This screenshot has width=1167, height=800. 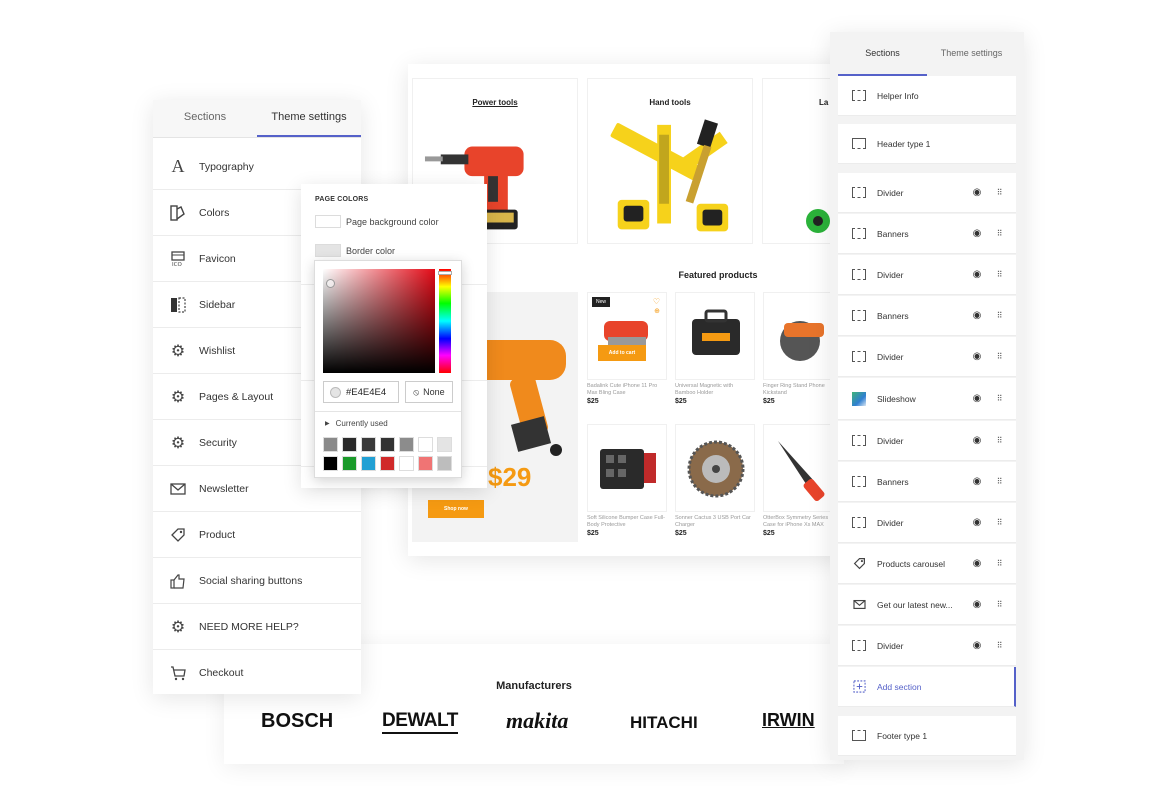 I want to click on zoom-icon: ⊕, so click(x=657, y=311).